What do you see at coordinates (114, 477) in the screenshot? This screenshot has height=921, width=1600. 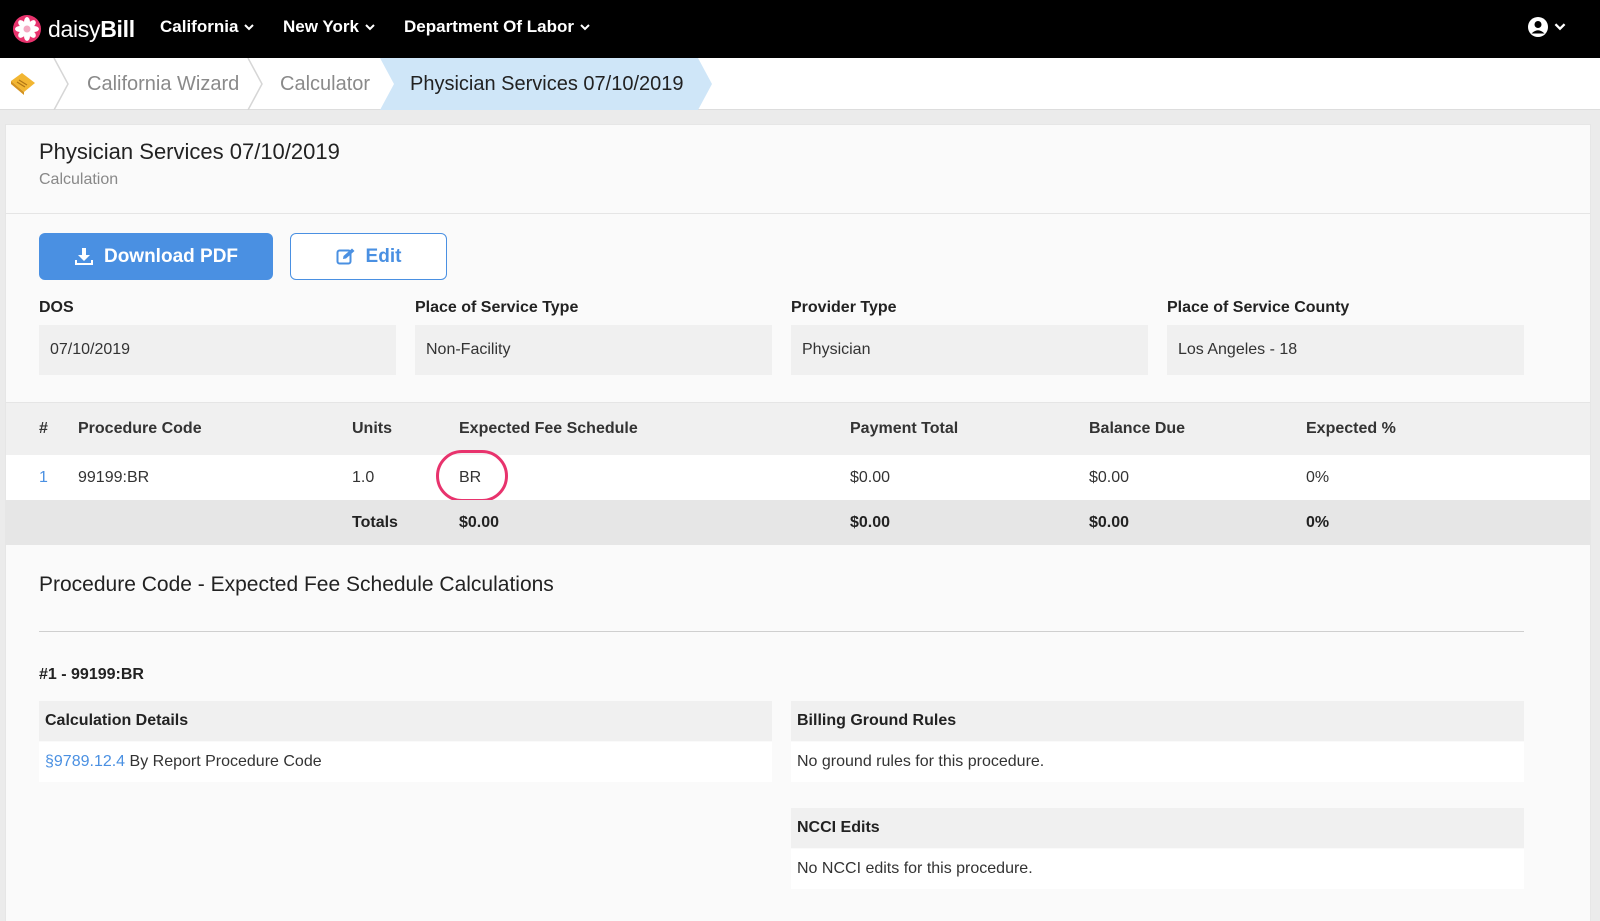 I see `procedure-code-cell: 99199:BR` at bounding box center [114, 477].